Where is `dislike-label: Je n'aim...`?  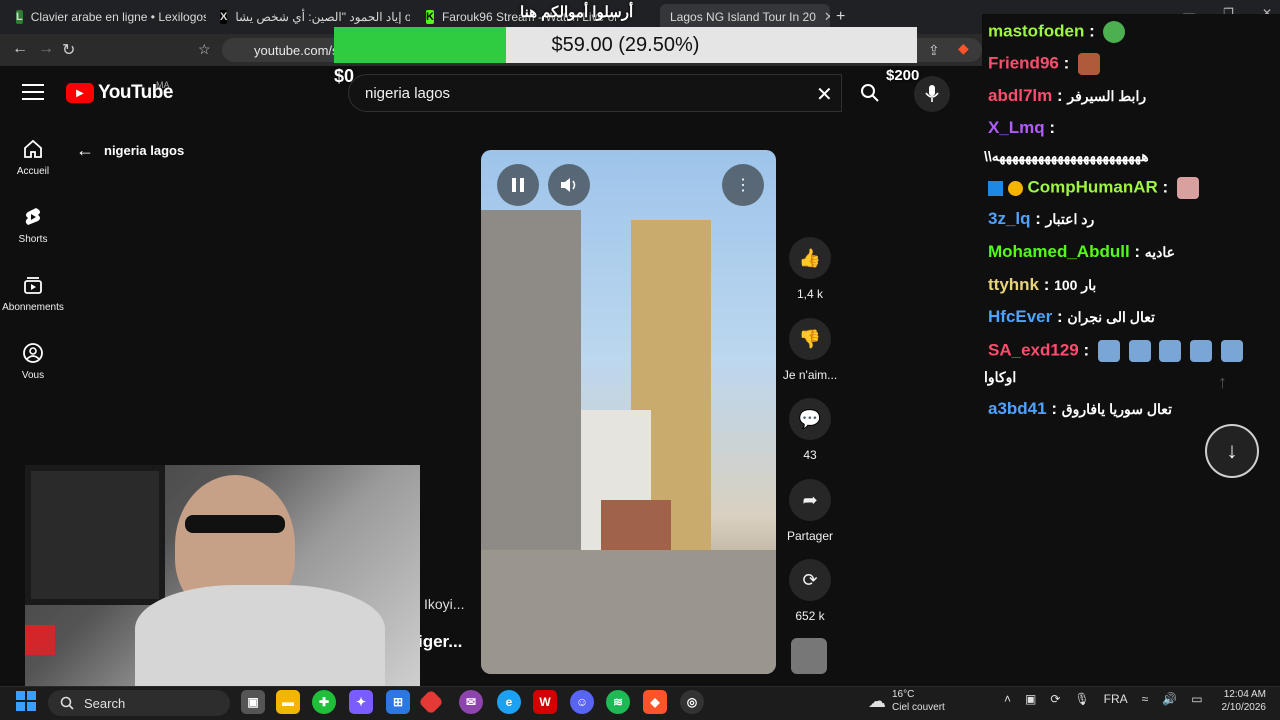
dislike-label: Je n'aim... is located at coordinates (810, 375).